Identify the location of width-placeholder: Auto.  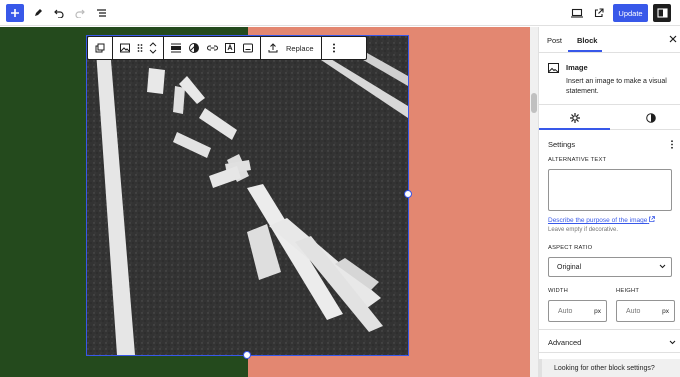
(565, 311).